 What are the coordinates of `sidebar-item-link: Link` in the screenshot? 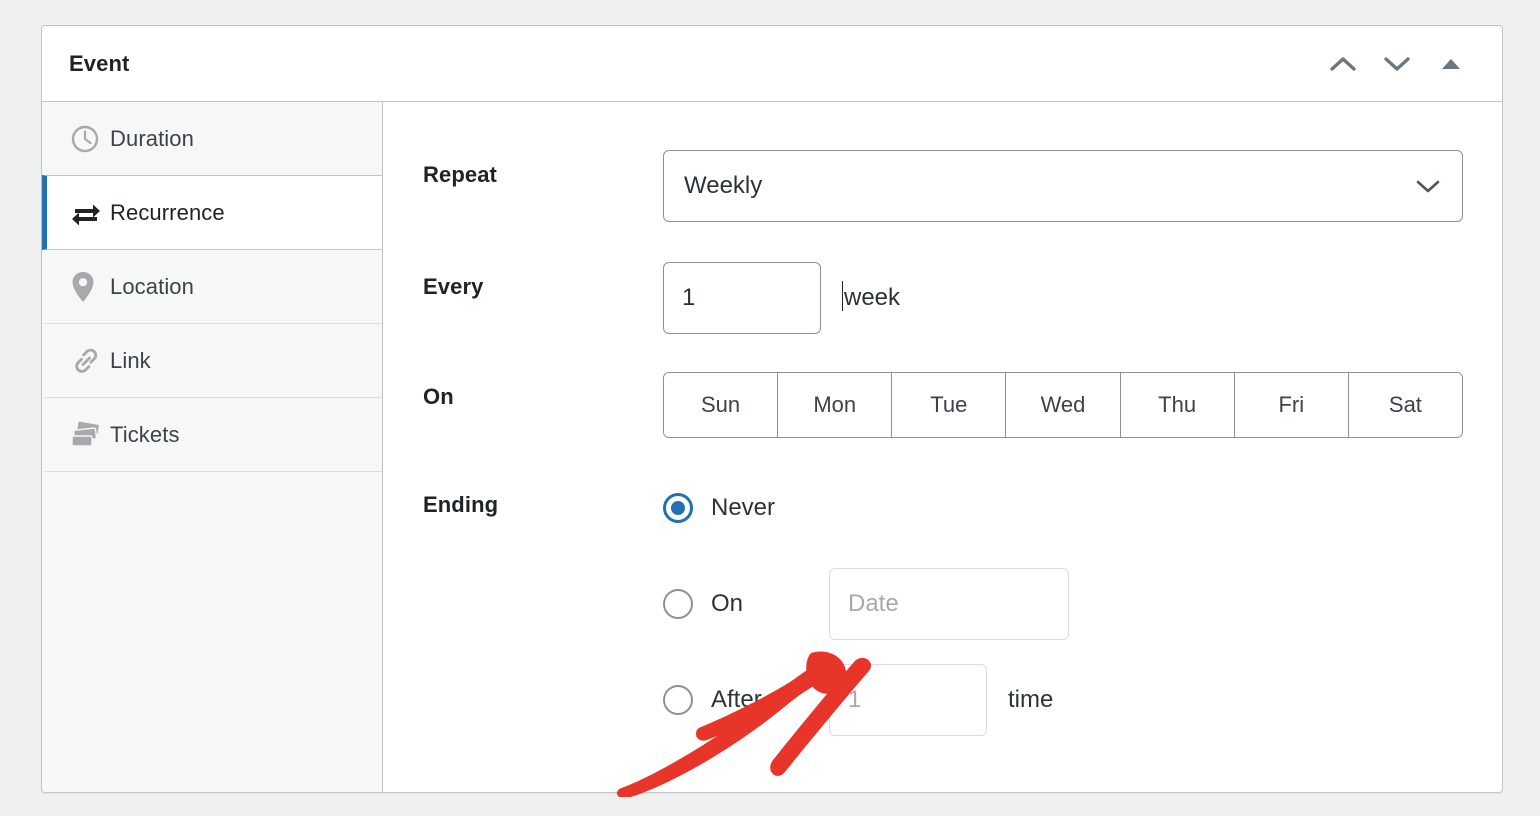 It's located at (212, 361).